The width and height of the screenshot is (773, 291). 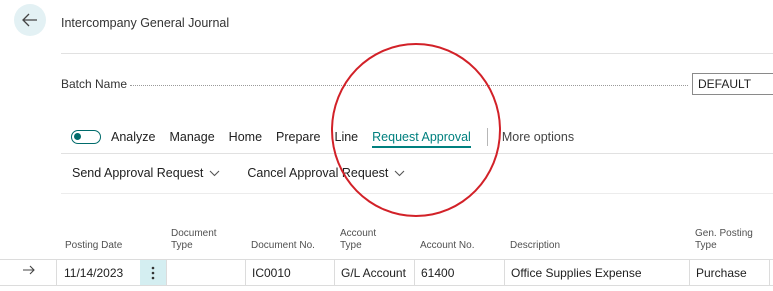 What do you see at coordinates (447, 246) in the screenshot?
I see `column-header-account-no: Account No.` at bounding box center [447, 246].